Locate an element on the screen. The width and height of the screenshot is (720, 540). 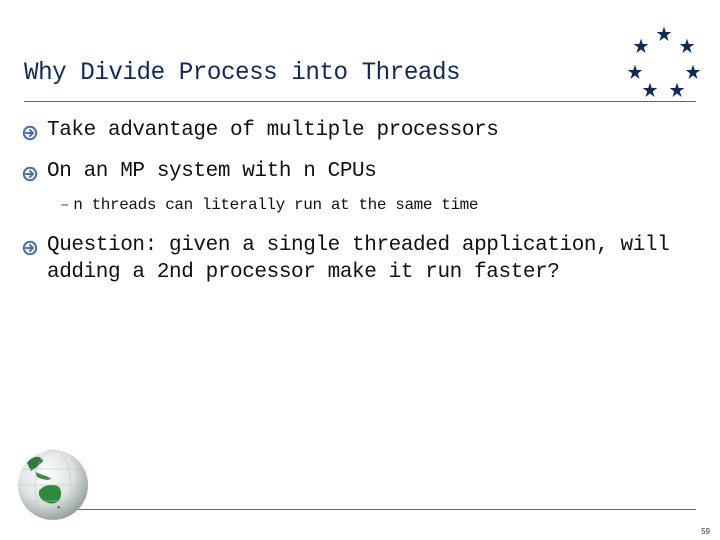
bullet-text: Take advantage of multiple processors is located at coordinates (273, 130).